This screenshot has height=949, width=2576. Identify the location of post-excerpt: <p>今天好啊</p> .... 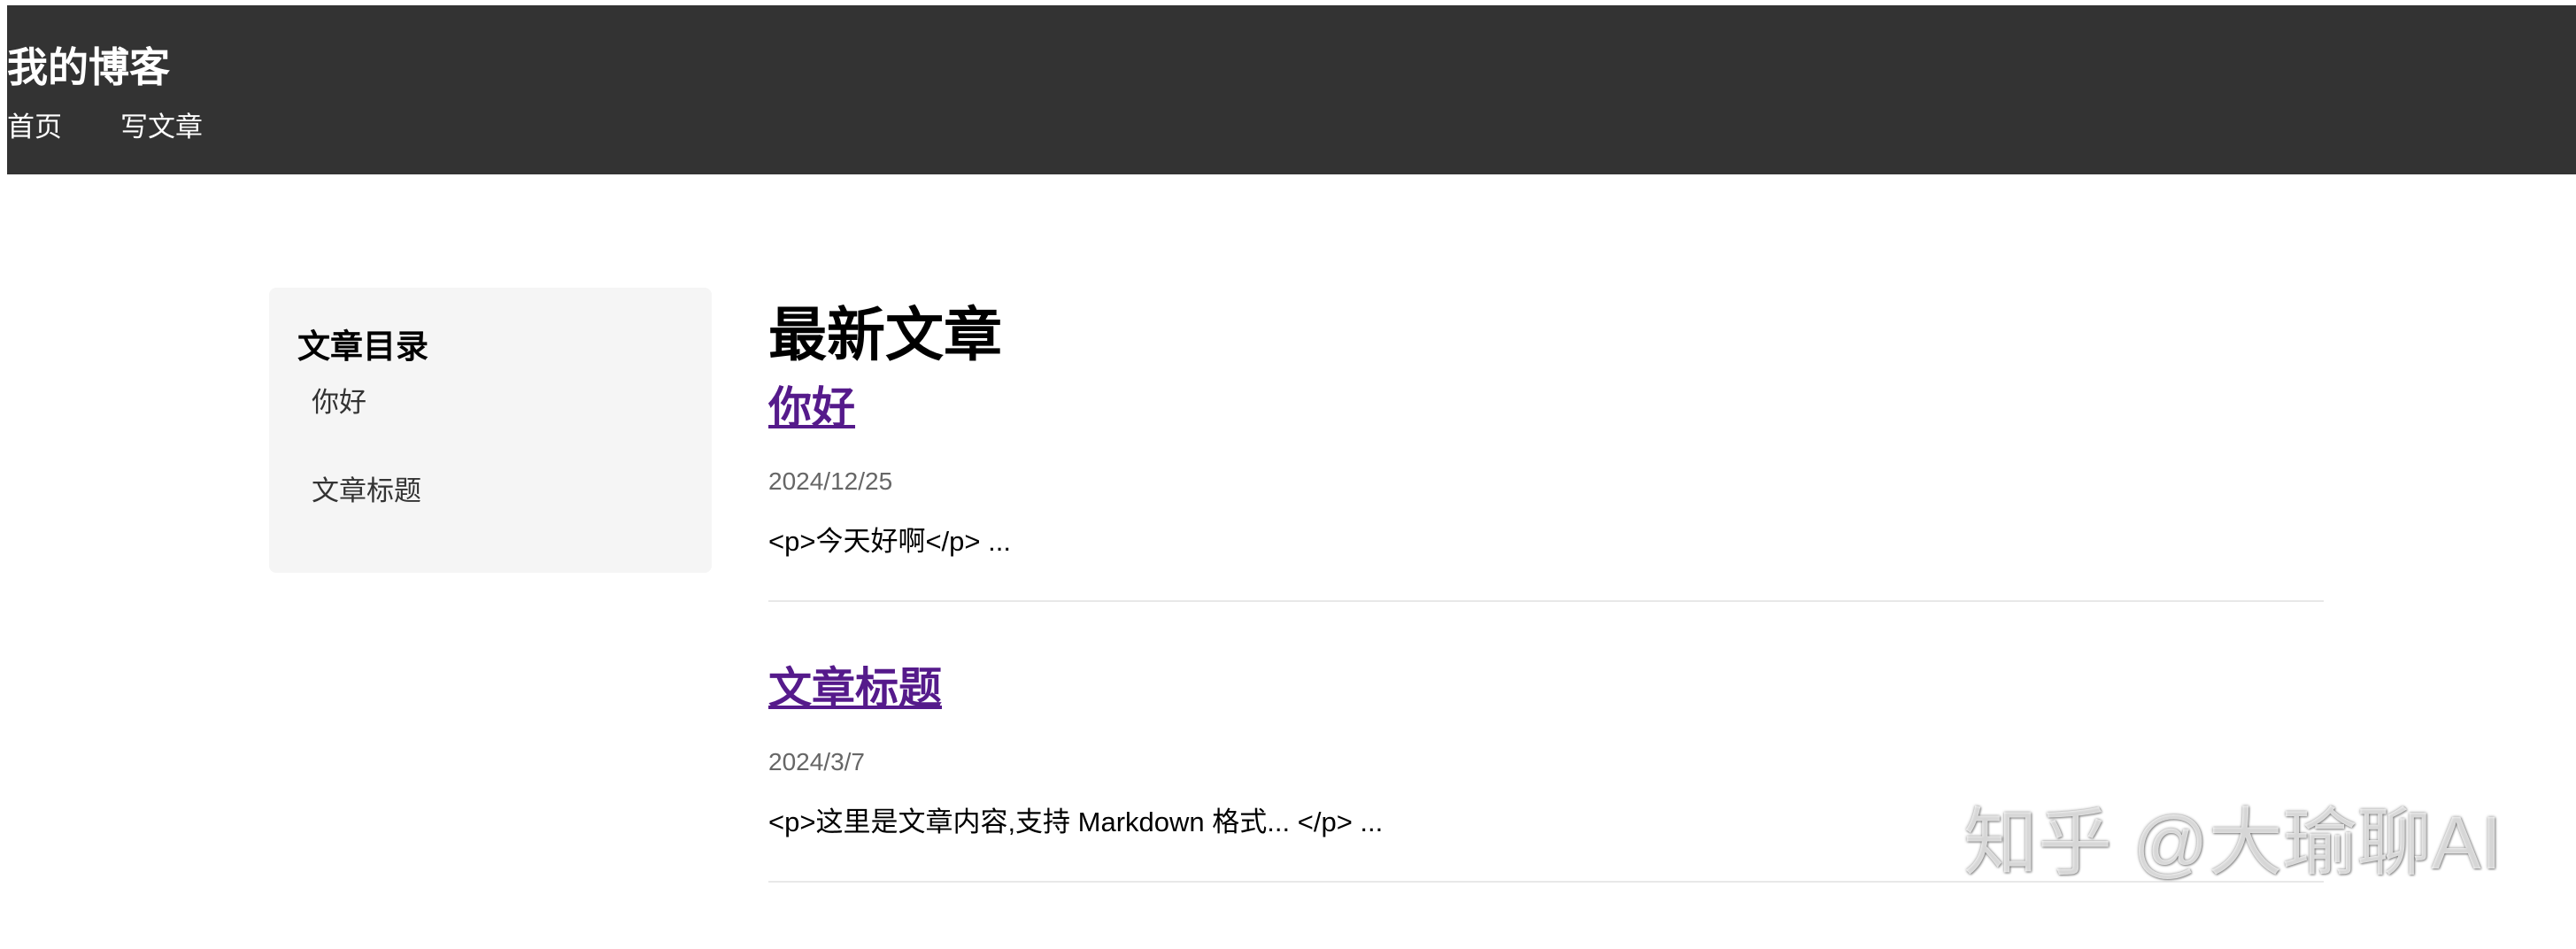
(889, 541).